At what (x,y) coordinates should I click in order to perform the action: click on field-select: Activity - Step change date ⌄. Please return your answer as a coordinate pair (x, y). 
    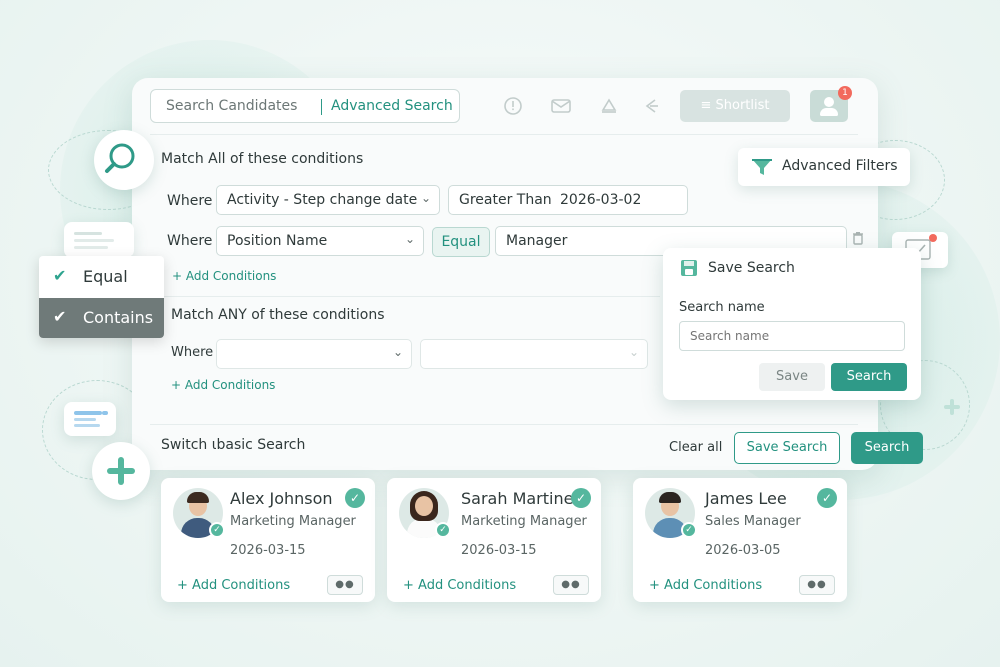
    Looking at the image, I should click on (328, 200).